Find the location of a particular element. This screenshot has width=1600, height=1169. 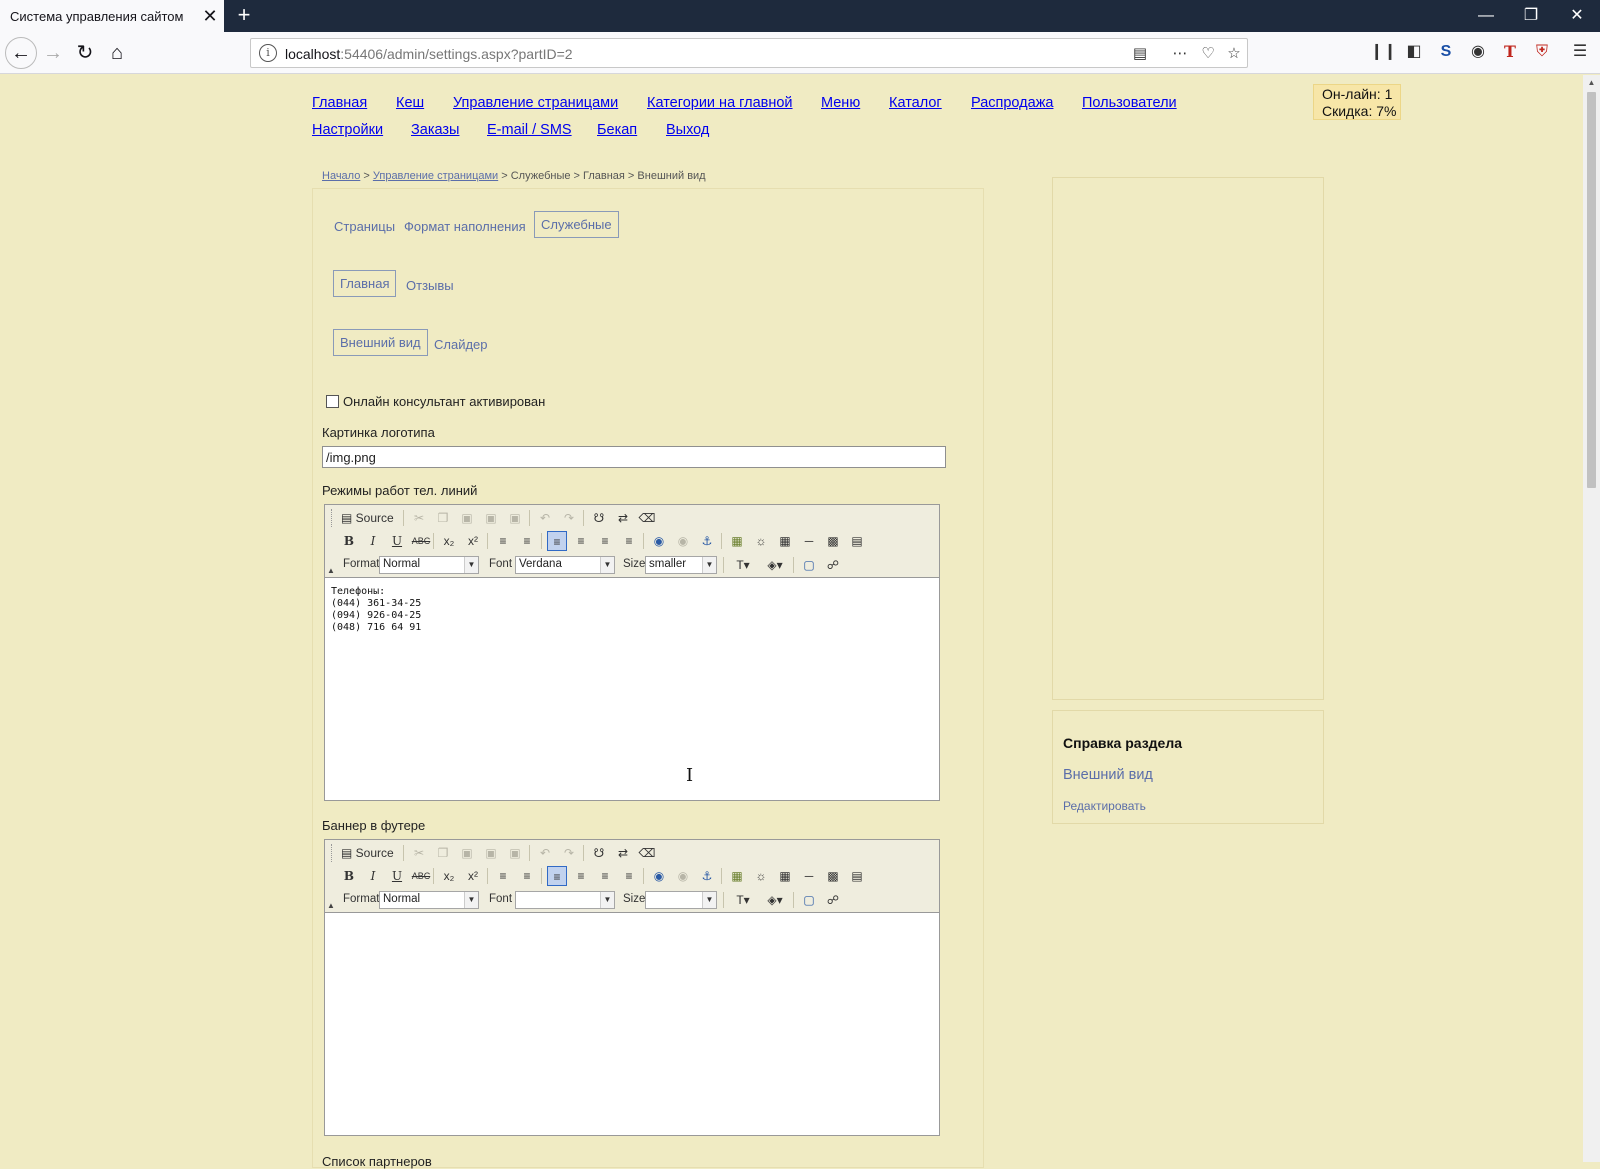

tab-service: Служебные is located at coordinates (576, 224).